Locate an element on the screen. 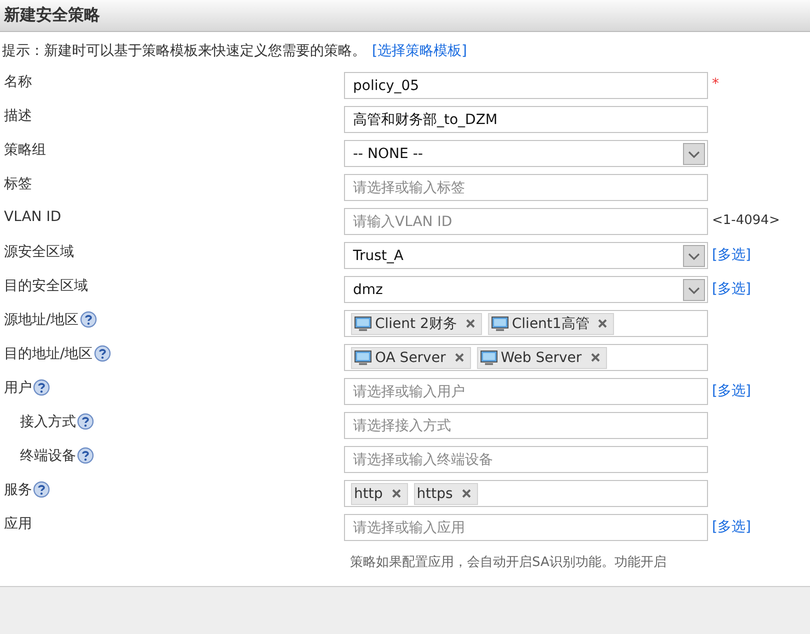 The width and height of the screenshot is (810, 634). field-label: 应用 is located at coordinates (18, 524).